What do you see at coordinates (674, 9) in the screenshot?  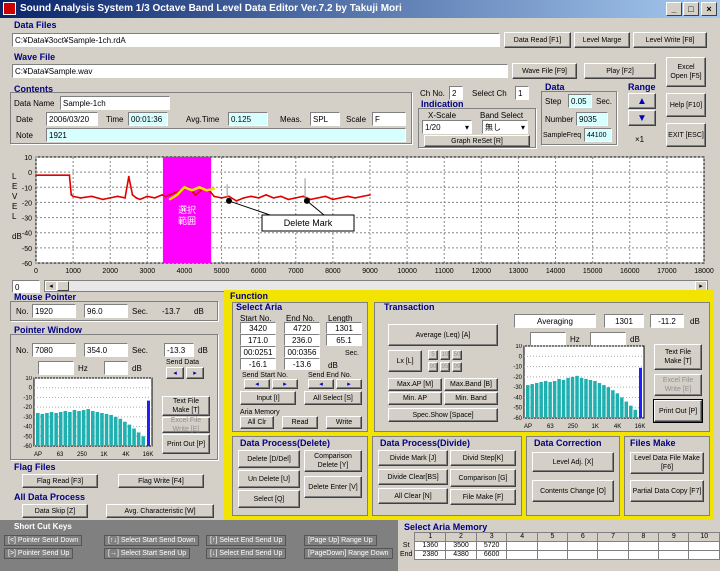 I see `minimize-button: _` at bounding box center [674, 9].